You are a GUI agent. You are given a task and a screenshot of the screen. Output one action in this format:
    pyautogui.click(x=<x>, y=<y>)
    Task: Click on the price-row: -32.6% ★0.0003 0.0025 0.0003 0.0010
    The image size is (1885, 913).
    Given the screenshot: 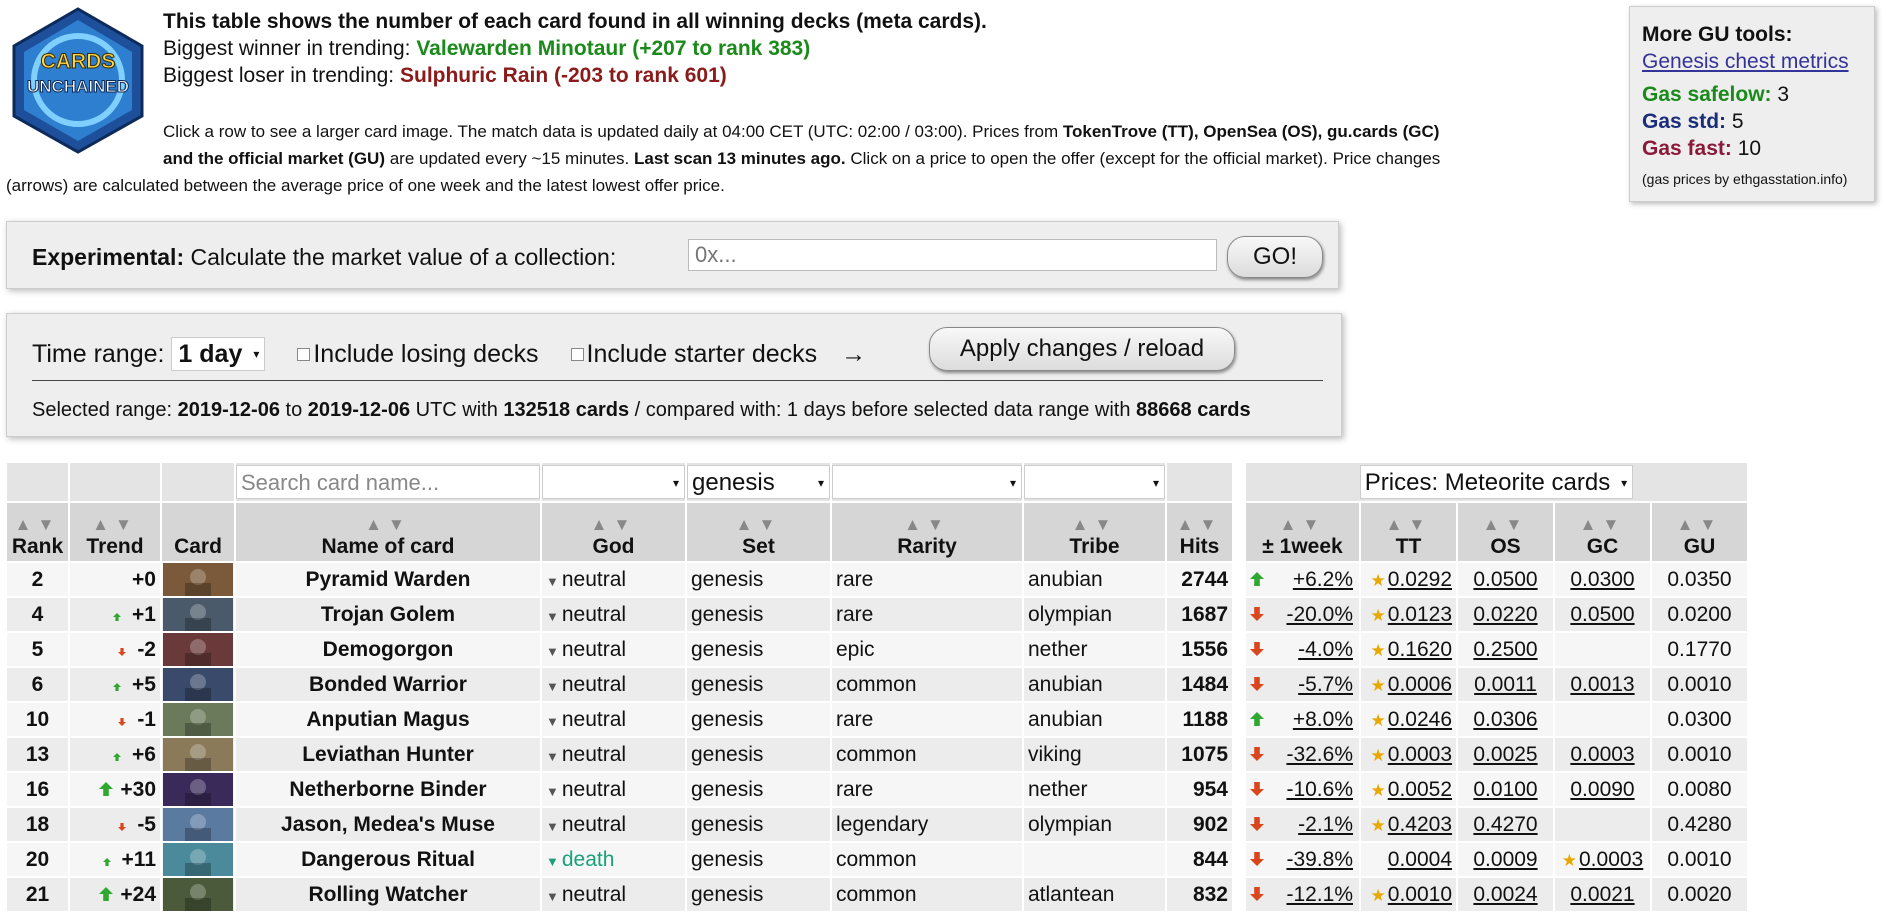 What is the action you would take?
    pyautogui.click(x=1496, y=754)
    